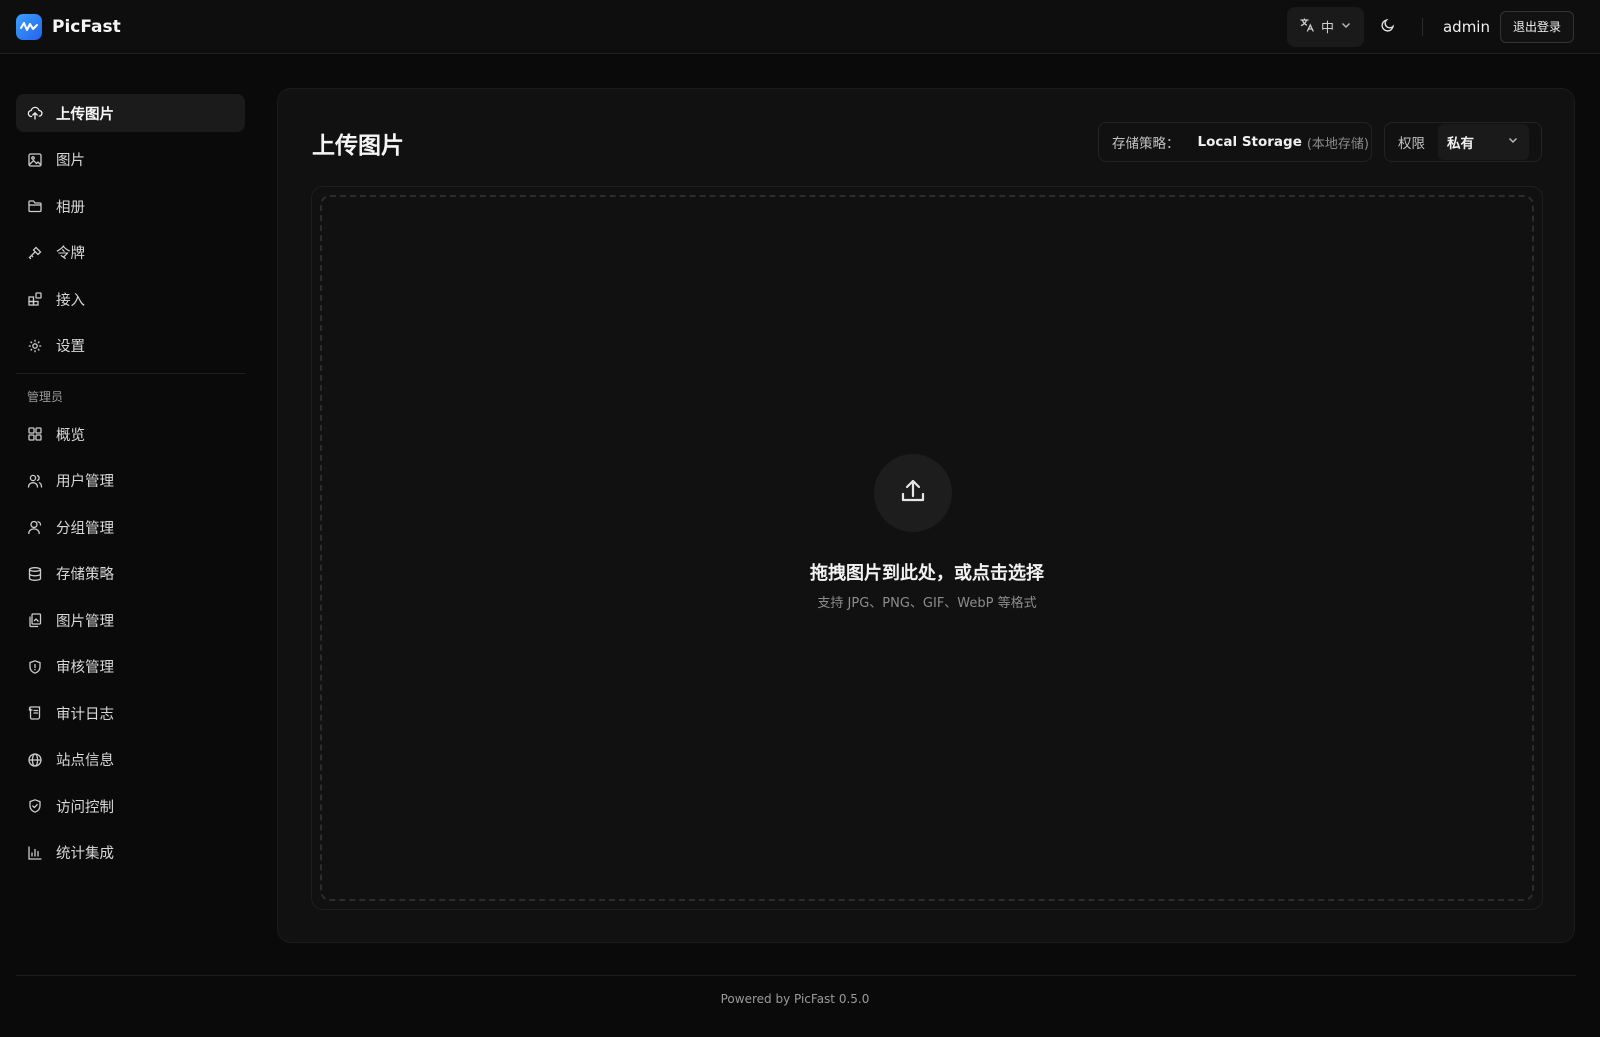 The width and height of the screenshot is (1600, 1037). I want to click on sidebar-item-label: 图片管理, so click(85, 621).